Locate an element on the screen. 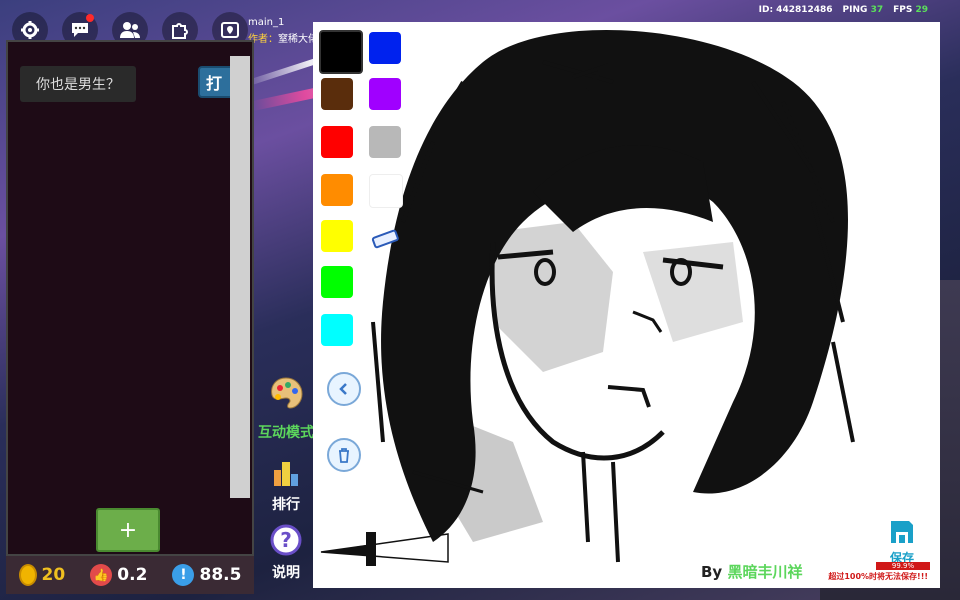 The height and width of the screenshot is (600, 960). coin-stat: 20 is located at coordinates (42, 575).